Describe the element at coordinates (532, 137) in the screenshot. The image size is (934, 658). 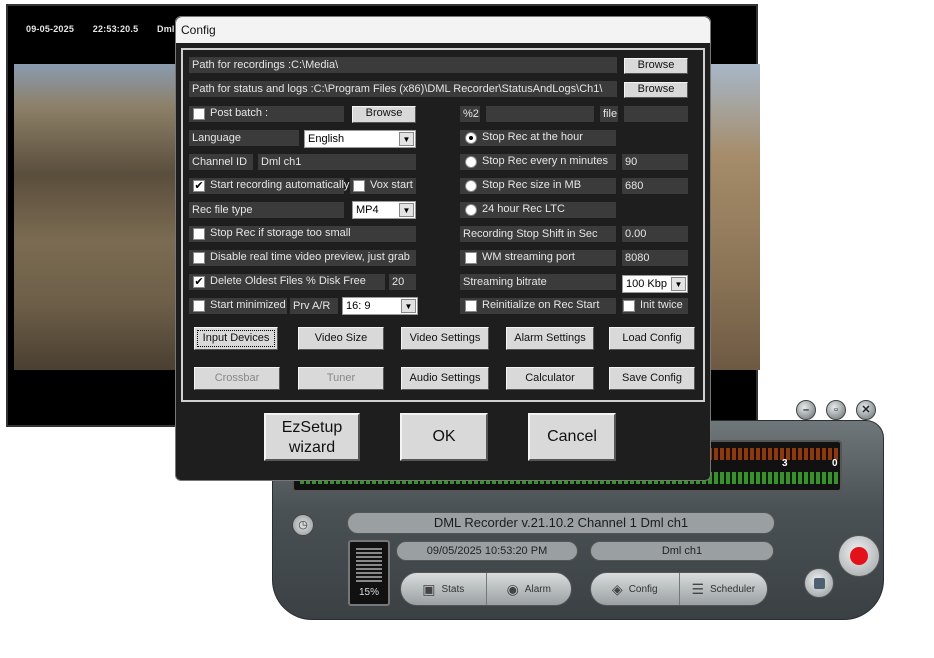
I see `stop-rec-hour-label: Stop Rec at the hour` at that location.